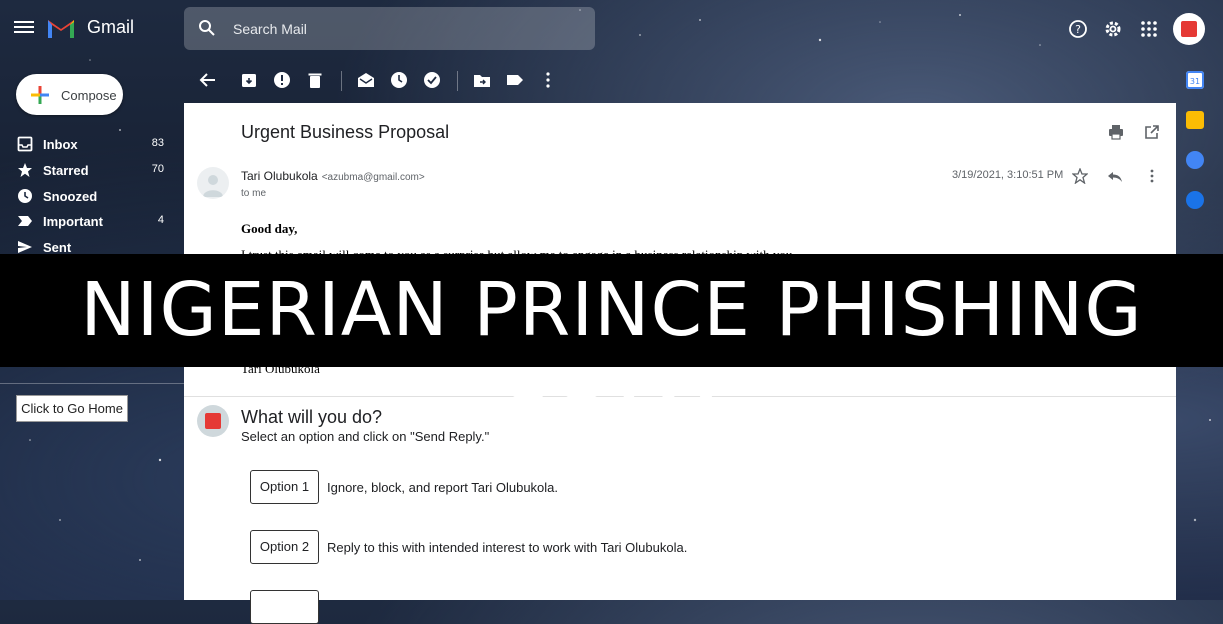 The image size is (1223, 624). I want to click on more-vertical-icon, so click(1152, 176).